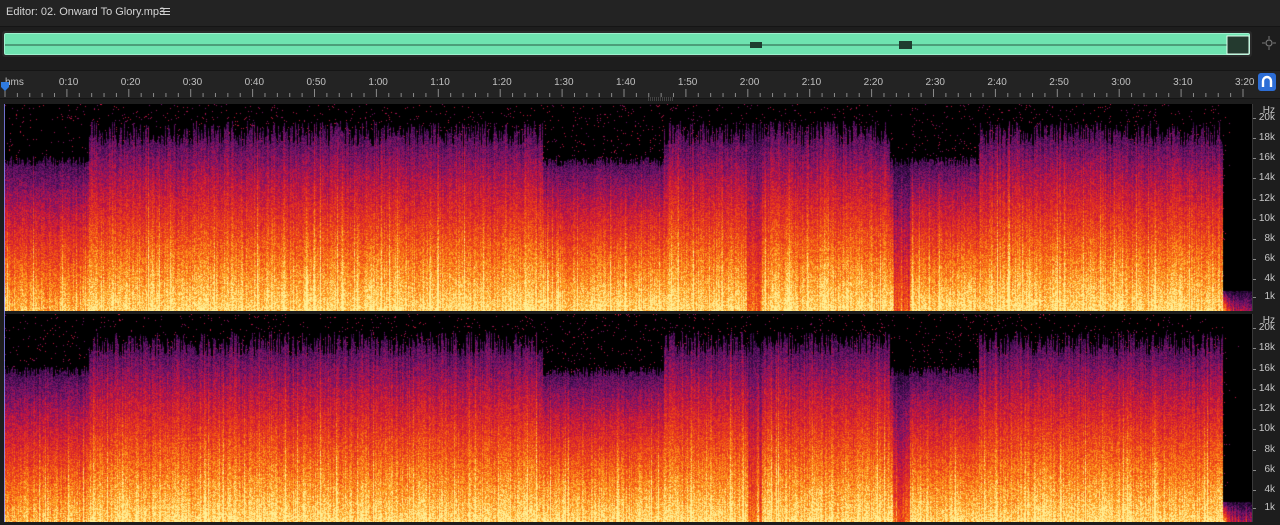 The width and height of the screenshot is (1280, 525). Describe the element at coordinates (130, 82) in the screenshot. I see `time-label: 0:20` at that location.